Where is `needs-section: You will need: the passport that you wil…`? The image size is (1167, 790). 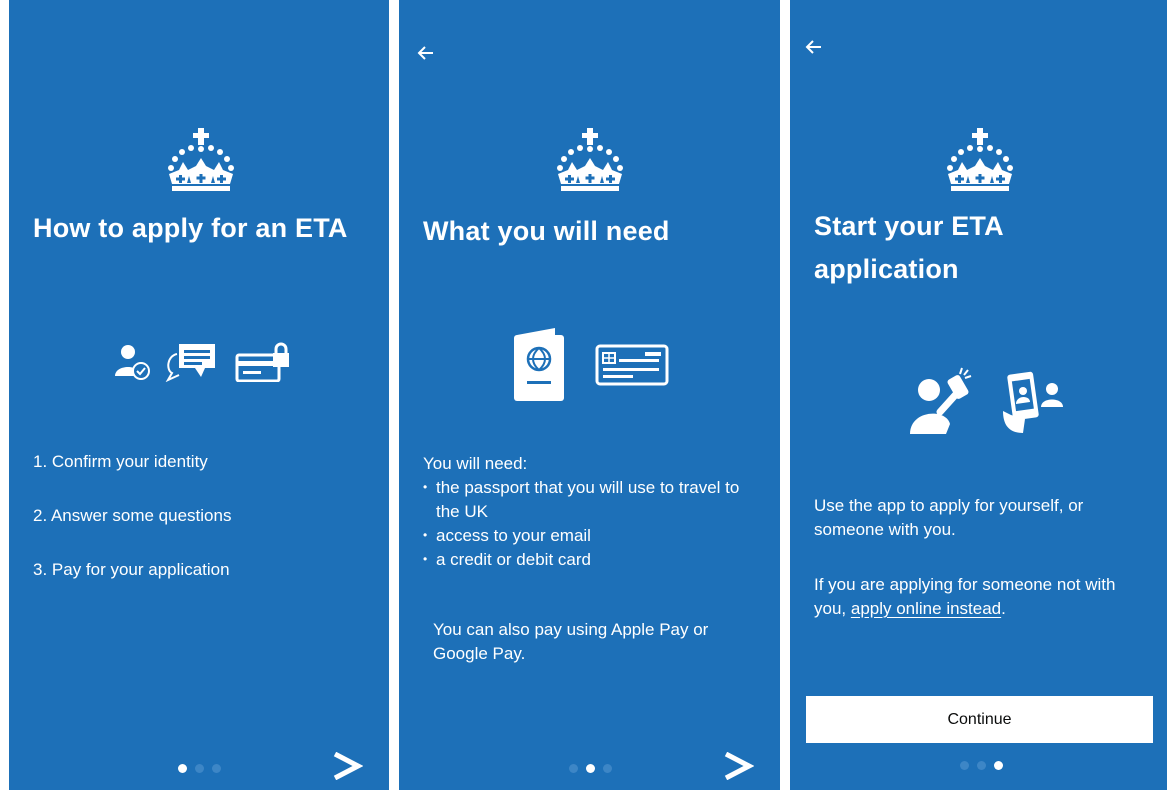
needs-section: You will need: the passport that you wil… is located at coordinates (591, 512).